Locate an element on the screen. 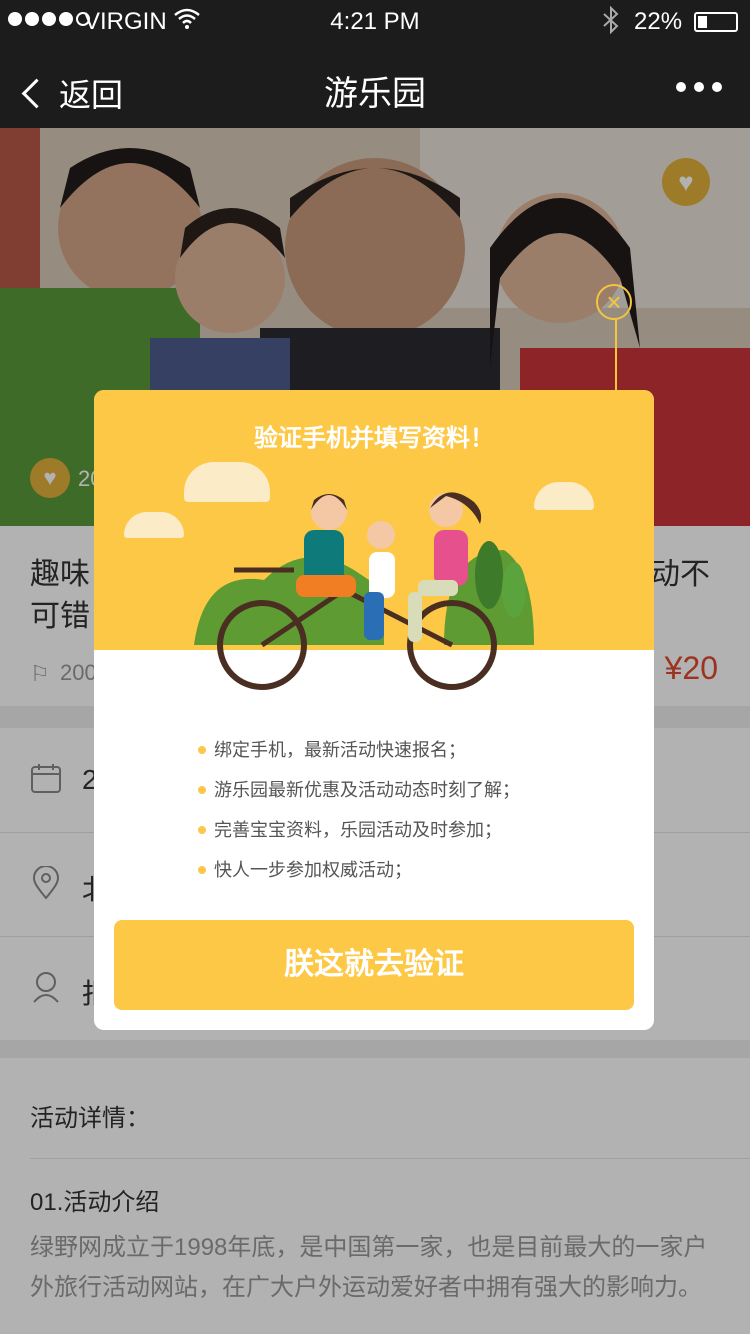 This screenshot has height=1334, width=750. more-options-icon is located at coordinates (699, 87).